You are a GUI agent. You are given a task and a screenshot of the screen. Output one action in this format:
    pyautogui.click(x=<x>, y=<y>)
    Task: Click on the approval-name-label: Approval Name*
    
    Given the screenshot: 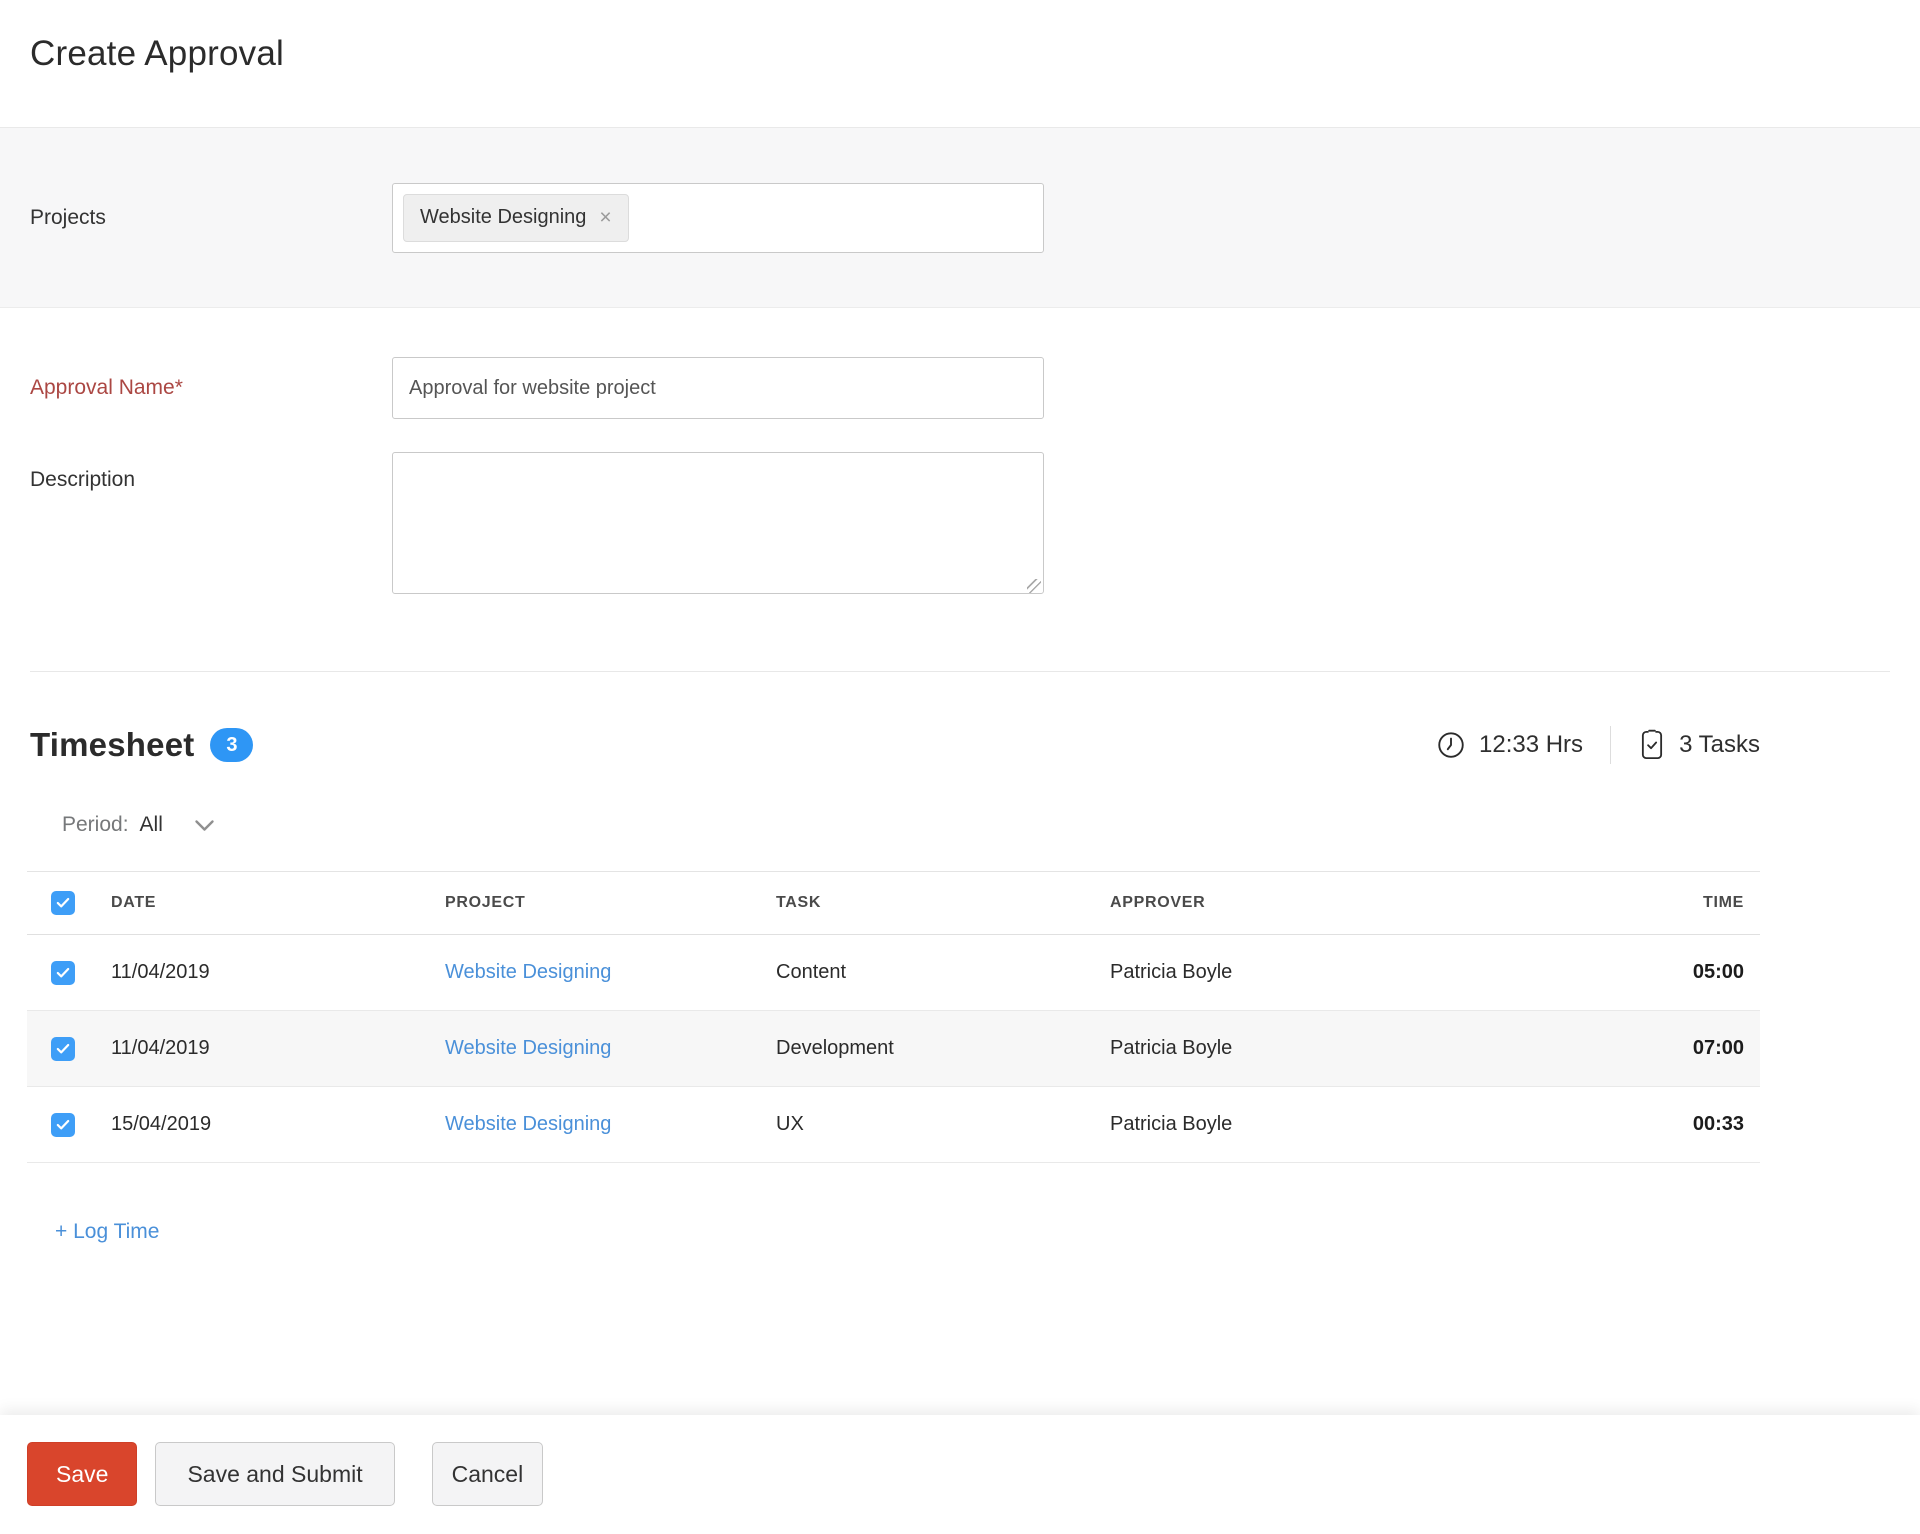 What is the action you would take?
    pyautogui.click(x=106, y=387)
    